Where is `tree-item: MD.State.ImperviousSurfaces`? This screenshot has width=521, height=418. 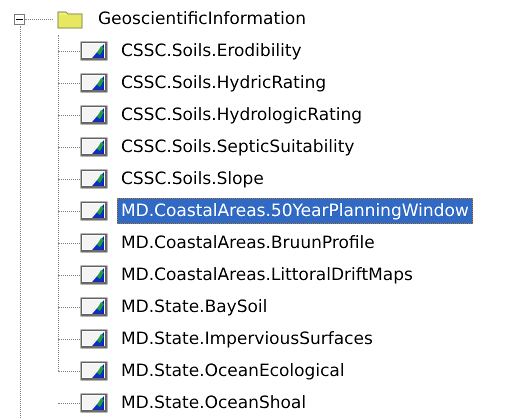 tree-item: MD.State.ImperviousSurfaces is located at coordinates (247, 339).